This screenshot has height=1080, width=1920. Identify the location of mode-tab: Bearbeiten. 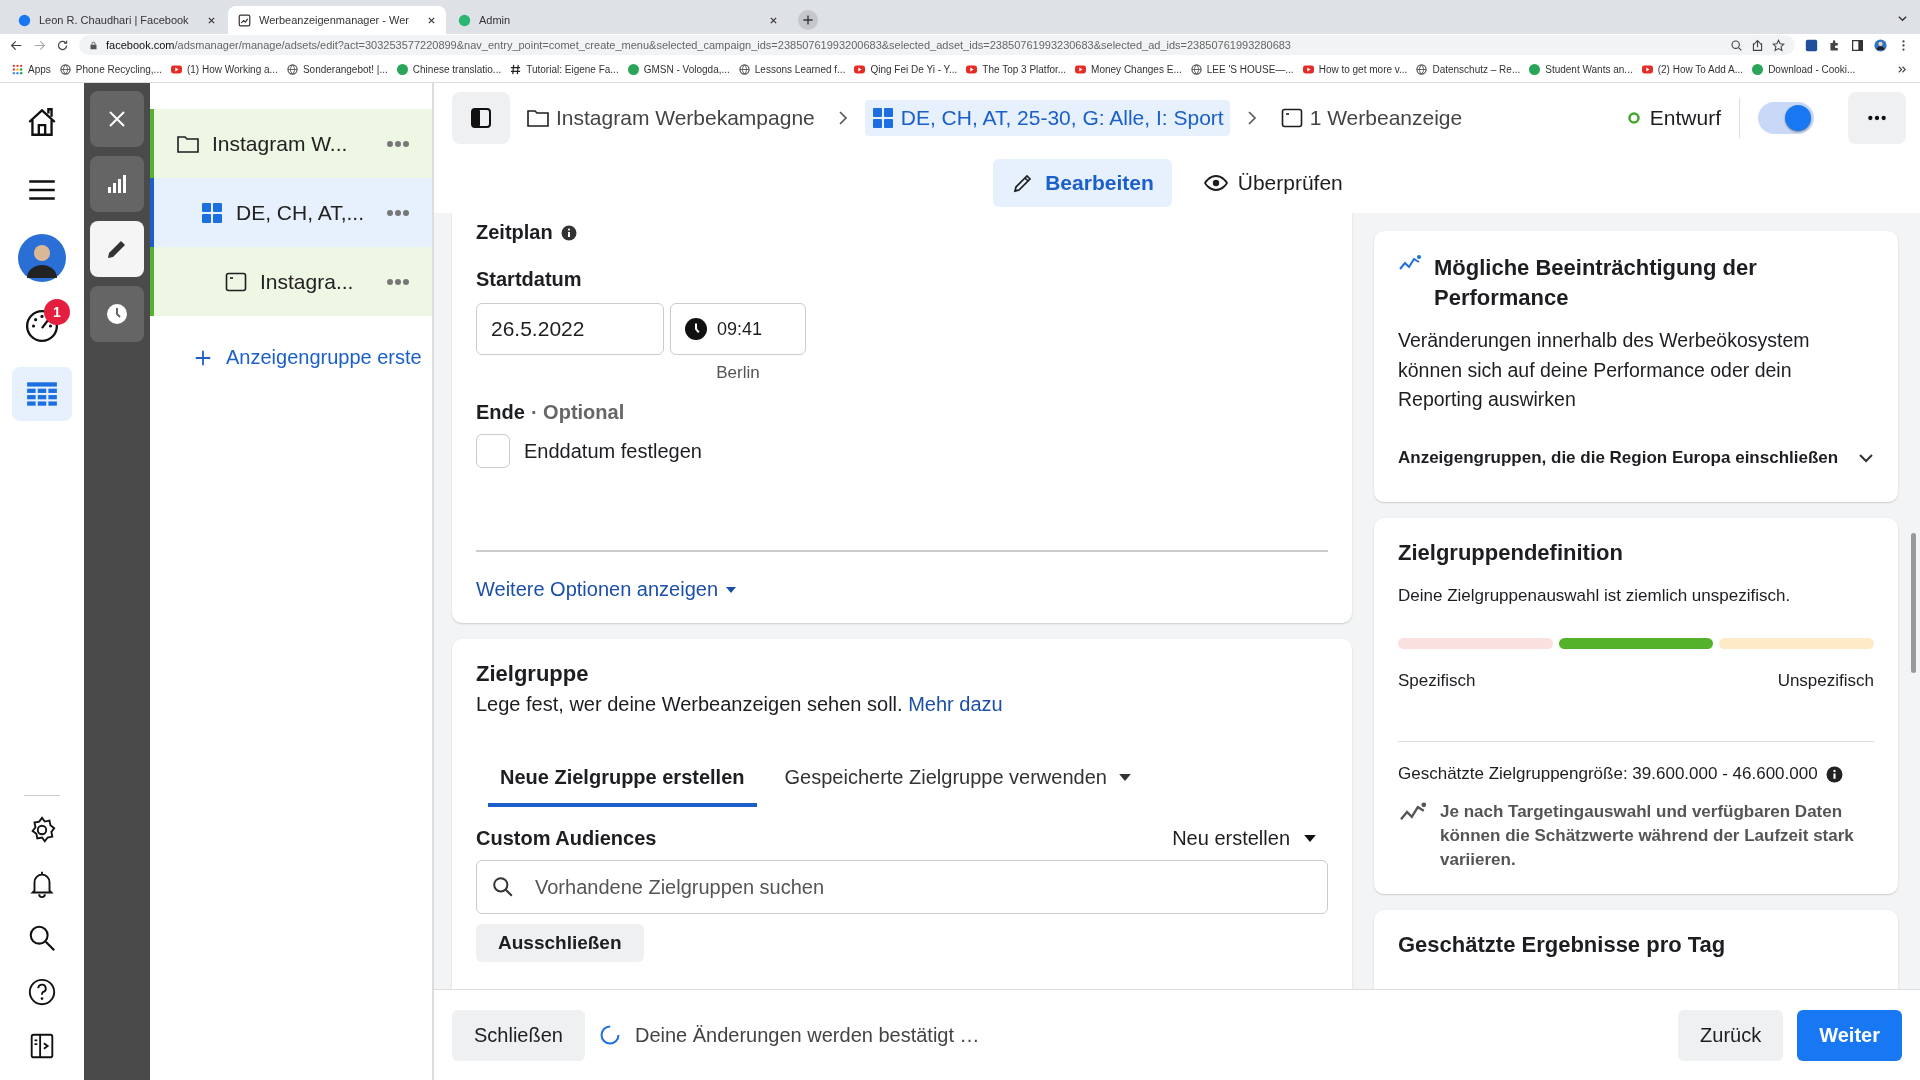
(1082, 183).